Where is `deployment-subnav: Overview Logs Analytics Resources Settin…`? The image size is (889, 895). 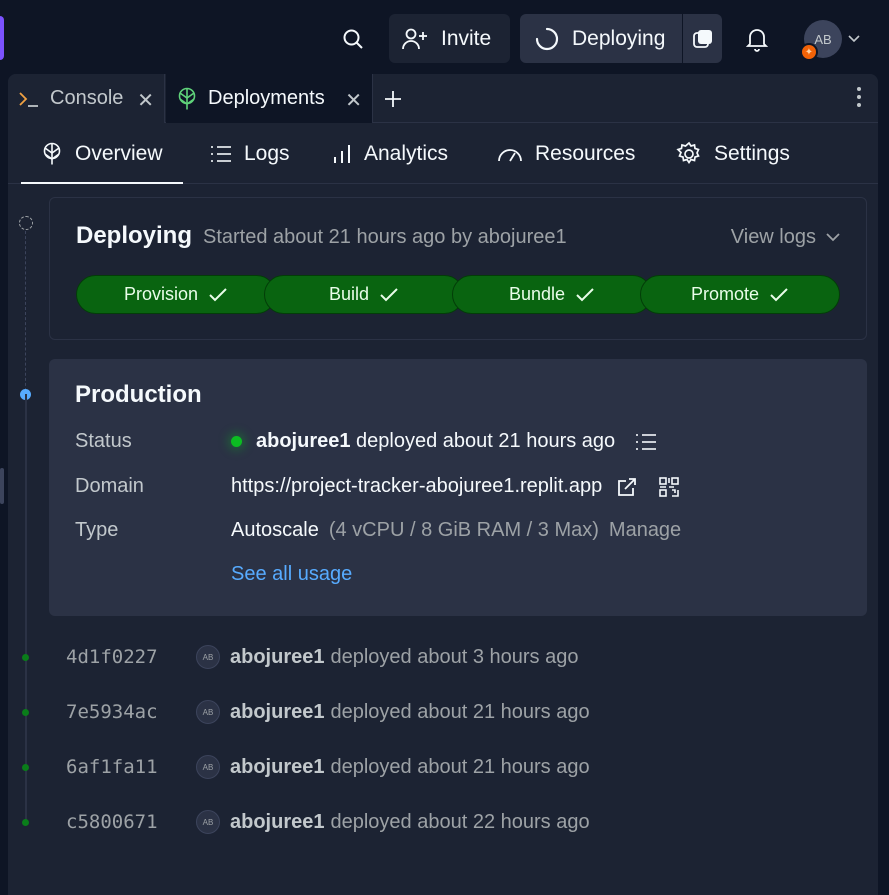 deployment-subnav: Overview Logs Analytics Resources Settin… is located at coordinates (443, 154).